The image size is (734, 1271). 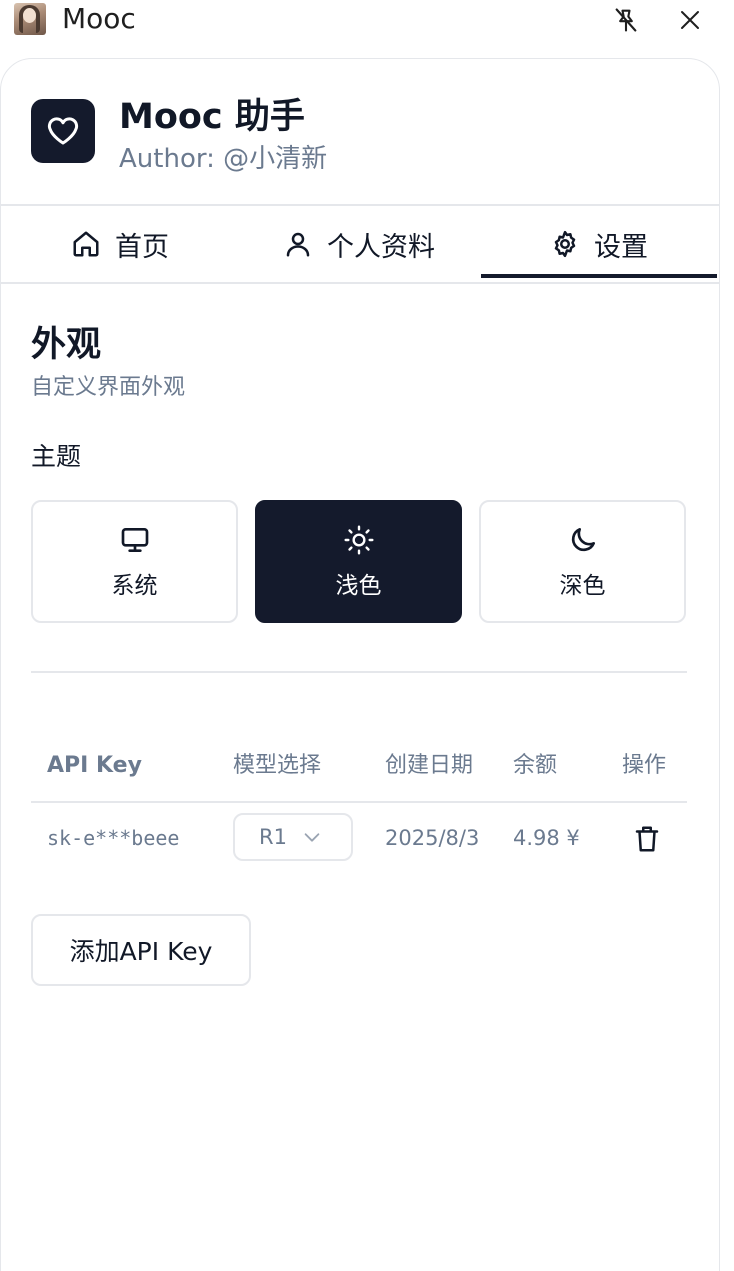 What do you see at coordinates (298, 244) in the screenshot?
I see `user-icon` at bounding box center [298, 244].